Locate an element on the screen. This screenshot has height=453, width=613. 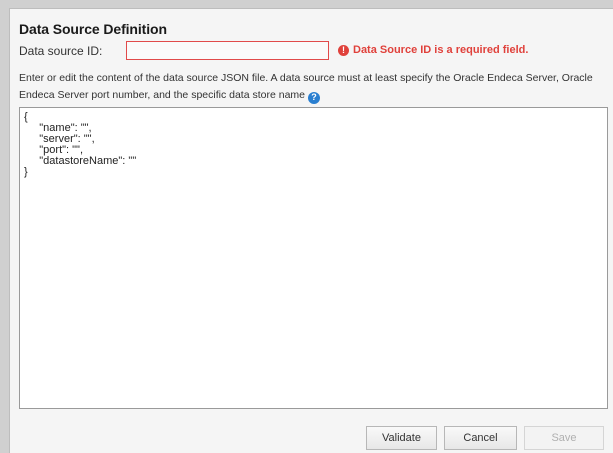
help-icon: ? is located at coordinates (314, 97).